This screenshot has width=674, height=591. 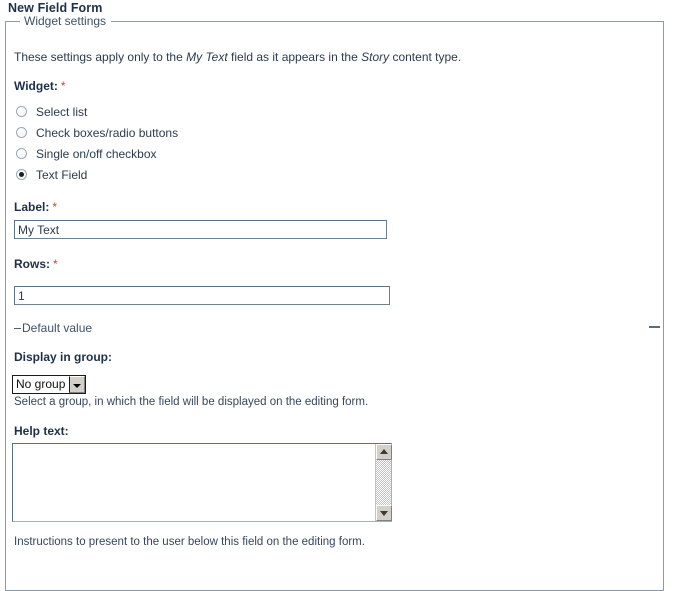 What do you see at coordinates (375, 57) in the screenshot?
I see `intro-content-type: Story` at bounding box center [375, 57].